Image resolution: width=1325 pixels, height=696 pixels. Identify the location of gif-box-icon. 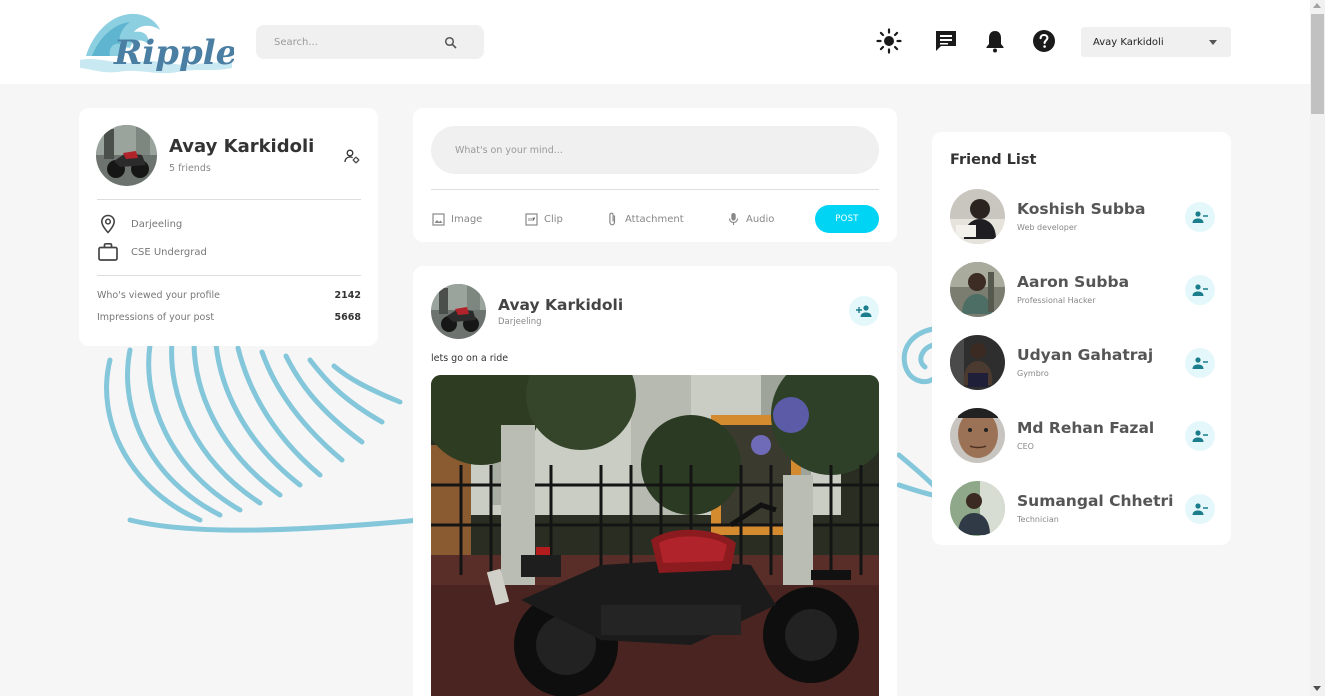
(531, 219).